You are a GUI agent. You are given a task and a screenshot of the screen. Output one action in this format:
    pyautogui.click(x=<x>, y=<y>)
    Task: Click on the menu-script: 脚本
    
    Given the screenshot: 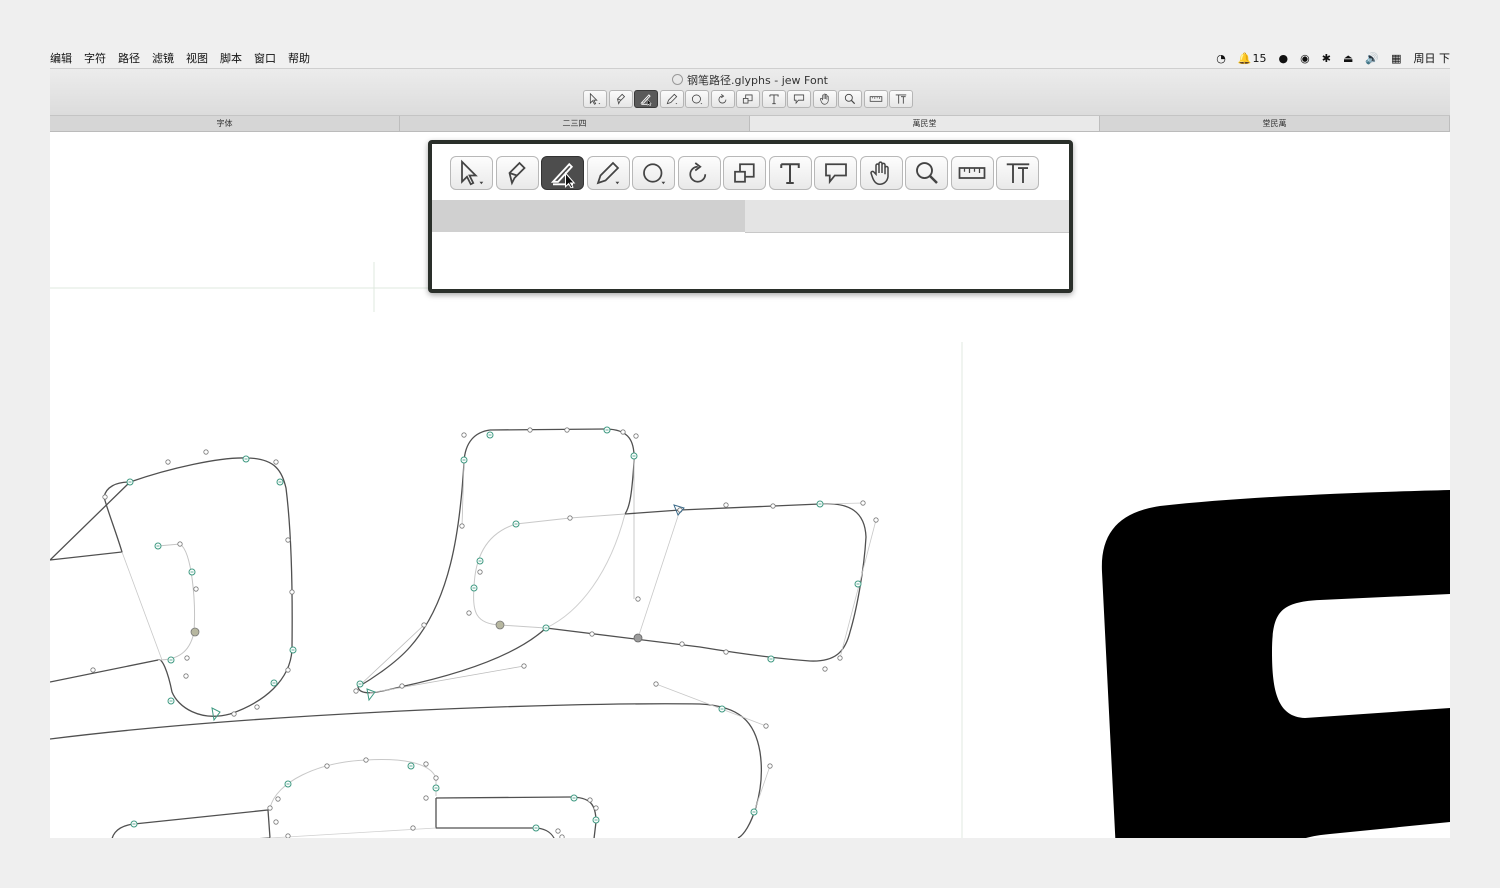 What is the action you would take?
    pyautogui.click(x=231, y=59)
    